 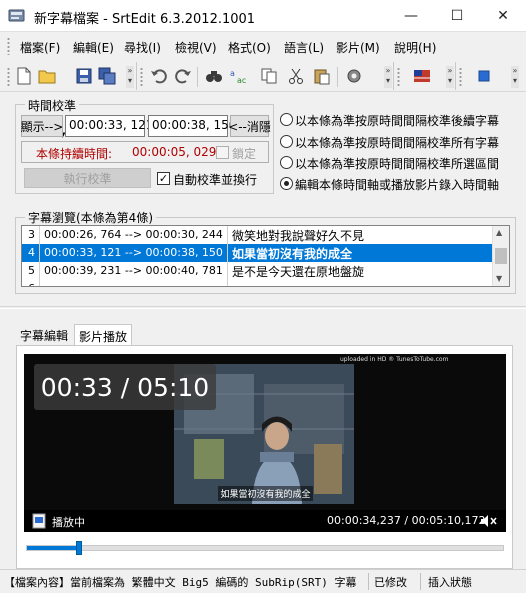 I want to click on subtitle-number: 6, so click(x=31, y=284).